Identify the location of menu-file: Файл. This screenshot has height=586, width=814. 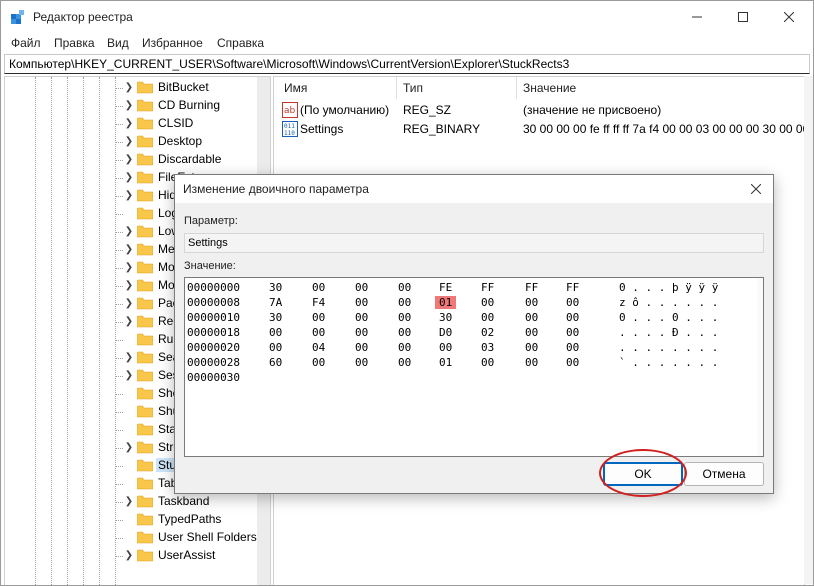
(26, 43).